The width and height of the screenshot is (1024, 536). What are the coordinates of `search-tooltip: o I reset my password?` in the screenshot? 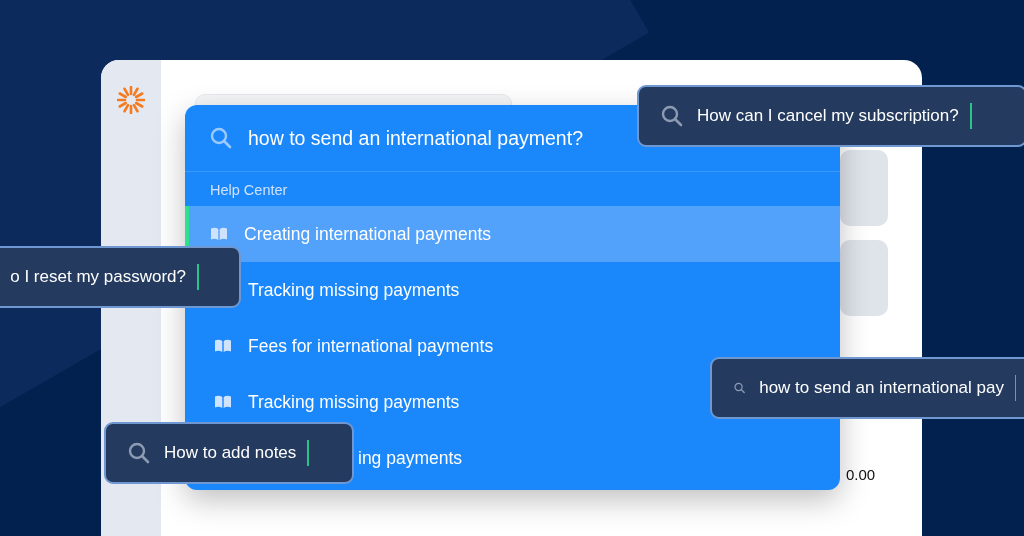 It's located at (120, 277).